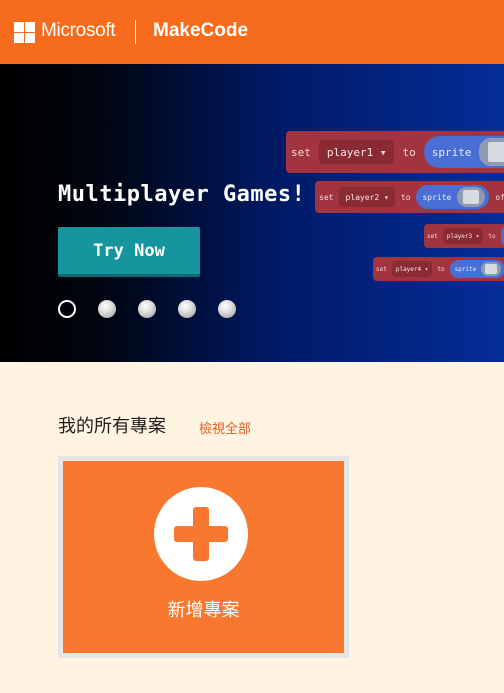  Describe the element at coordinates (438, 269) in the screenshot. I see `code-block-player4: set player4 ▾ to sprite of` at that location.